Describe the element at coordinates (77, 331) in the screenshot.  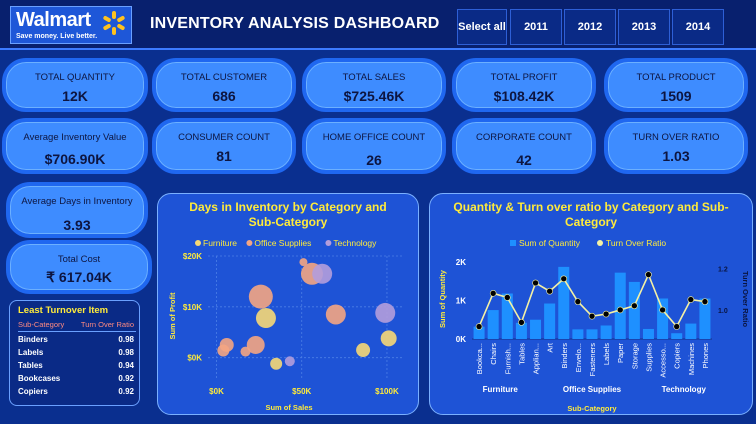
I see `table-divider` at that location.